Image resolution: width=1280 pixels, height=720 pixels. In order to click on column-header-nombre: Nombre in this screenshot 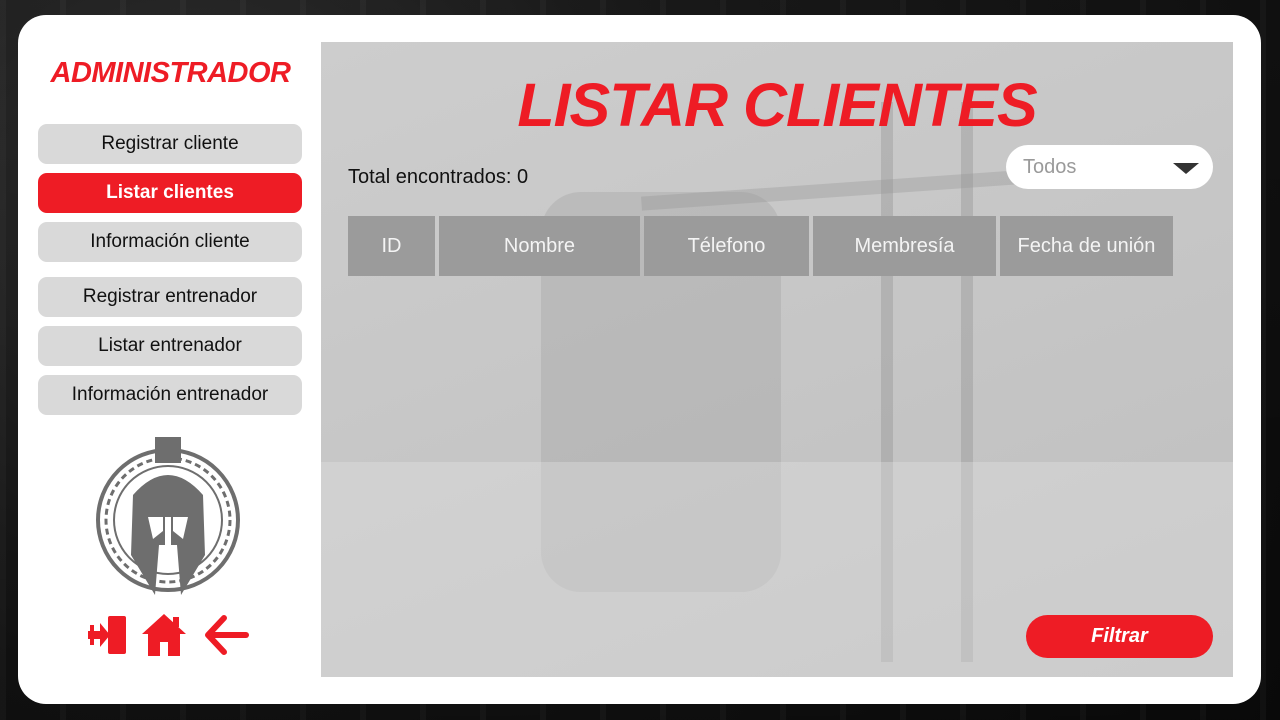, I will do `click(539, 246)`.